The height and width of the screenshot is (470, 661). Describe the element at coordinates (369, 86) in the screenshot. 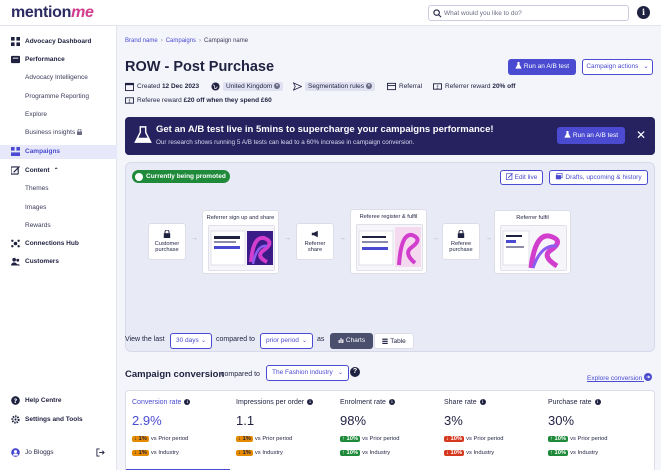

I see `remove-icon: ×` at that location.